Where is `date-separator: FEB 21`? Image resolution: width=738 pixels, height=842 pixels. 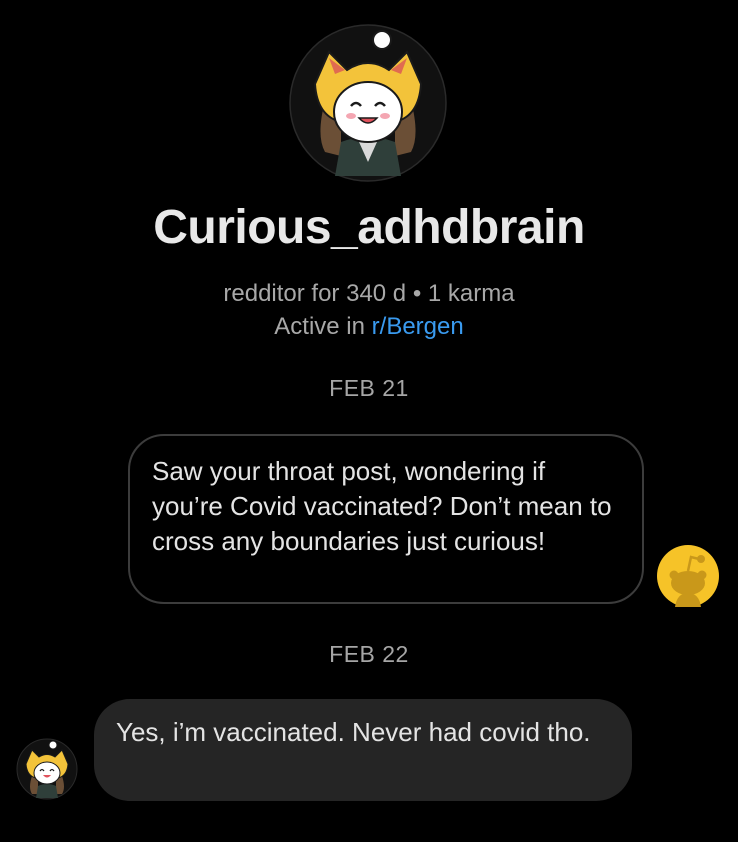 date-separator: FEB 21 is located at coordinates (369, 388).